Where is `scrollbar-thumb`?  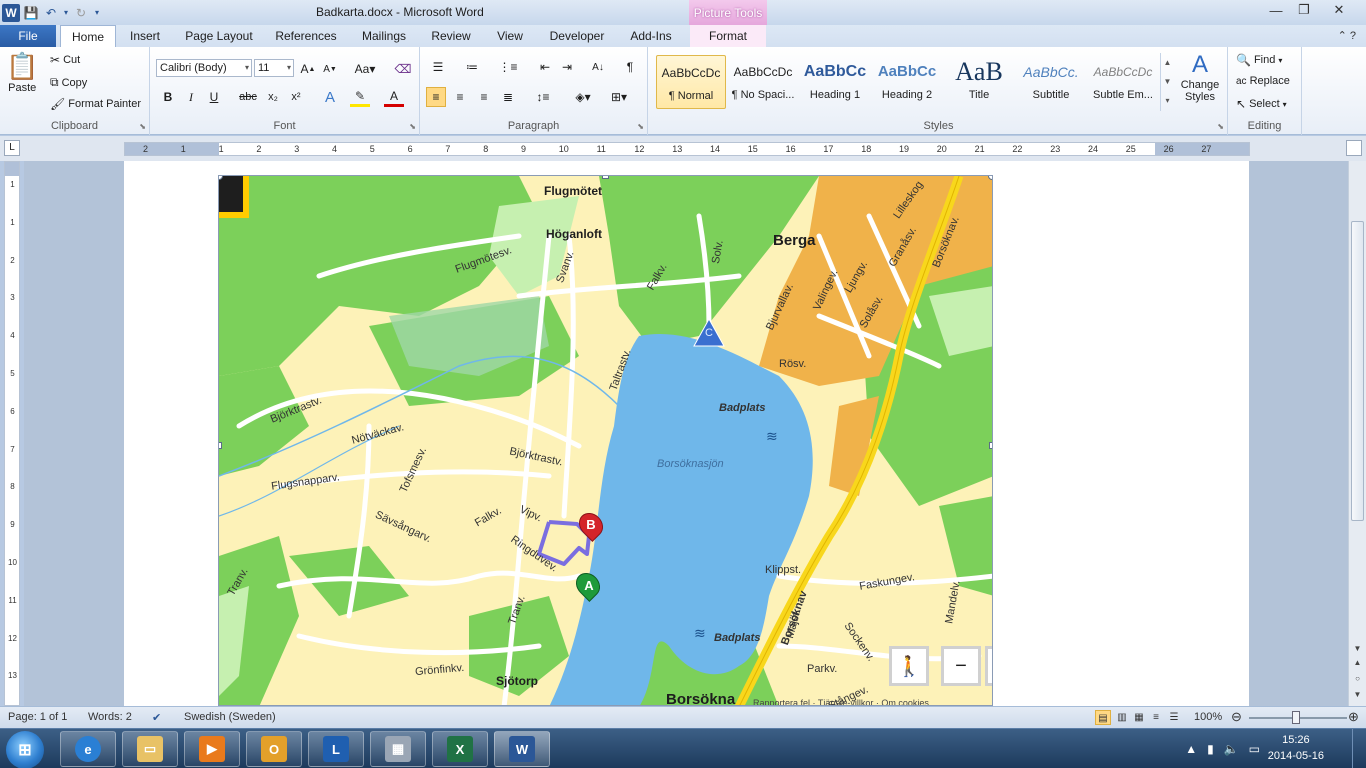
scrollbar-thumb is located at coordinates (1357, 371).